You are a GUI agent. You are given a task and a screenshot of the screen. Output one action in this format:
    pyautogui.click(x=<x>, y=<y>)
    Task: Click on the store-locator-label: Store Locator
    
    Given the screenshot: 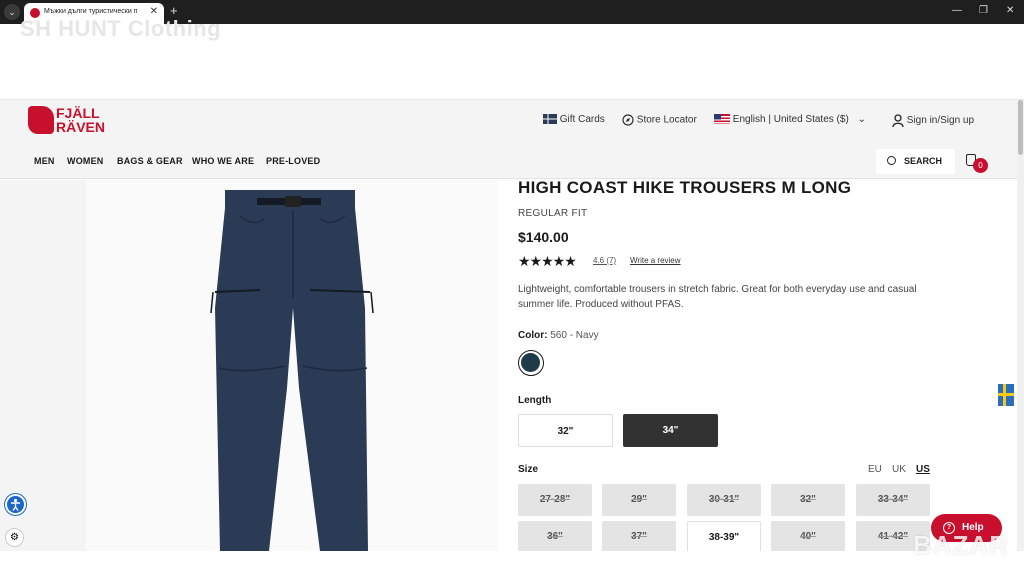 What is the action you would take?
    pyautogui.click(x=666, y=120)
    